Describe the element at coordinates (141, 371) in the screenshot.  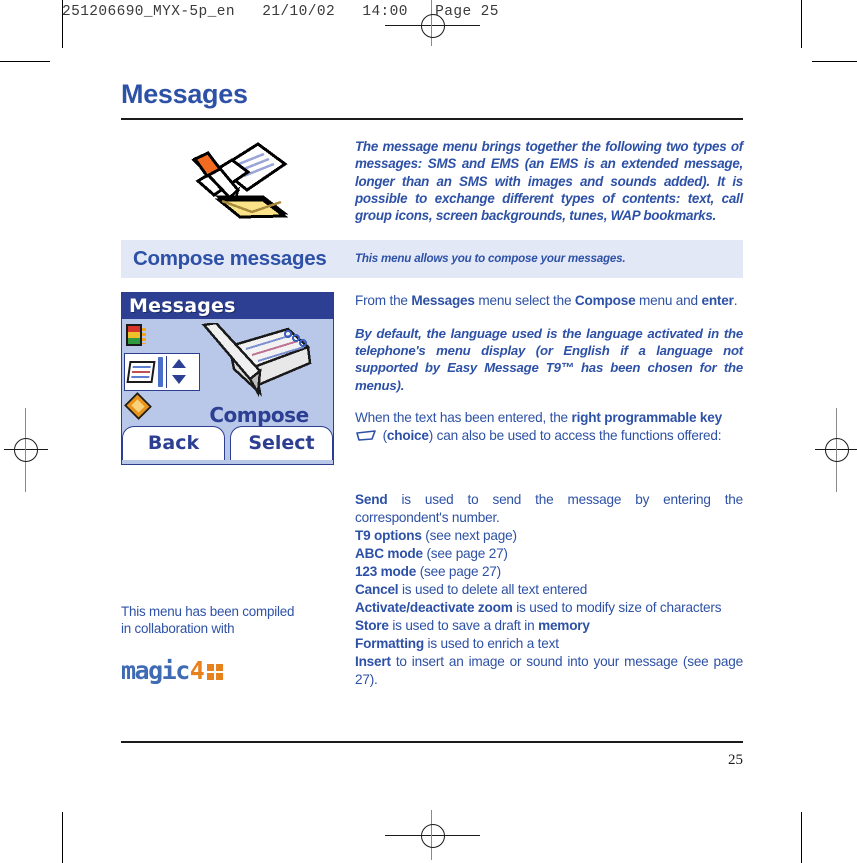
I see `notepad-list-icon` at that location.